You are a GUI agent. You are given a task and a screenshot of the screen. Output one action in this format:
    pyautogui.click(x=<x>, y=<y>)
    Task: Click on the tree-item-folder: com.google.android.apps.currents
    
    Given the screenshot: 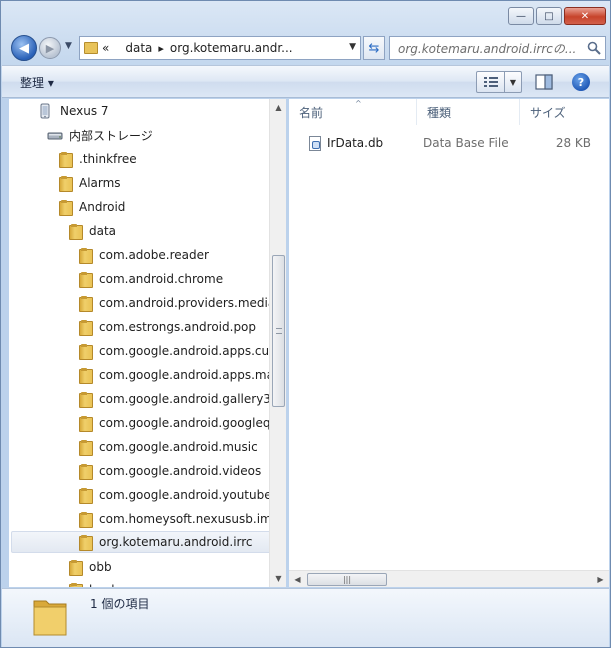 What is the action you would take?
    pyautogui.click(x=182, y=351)
    